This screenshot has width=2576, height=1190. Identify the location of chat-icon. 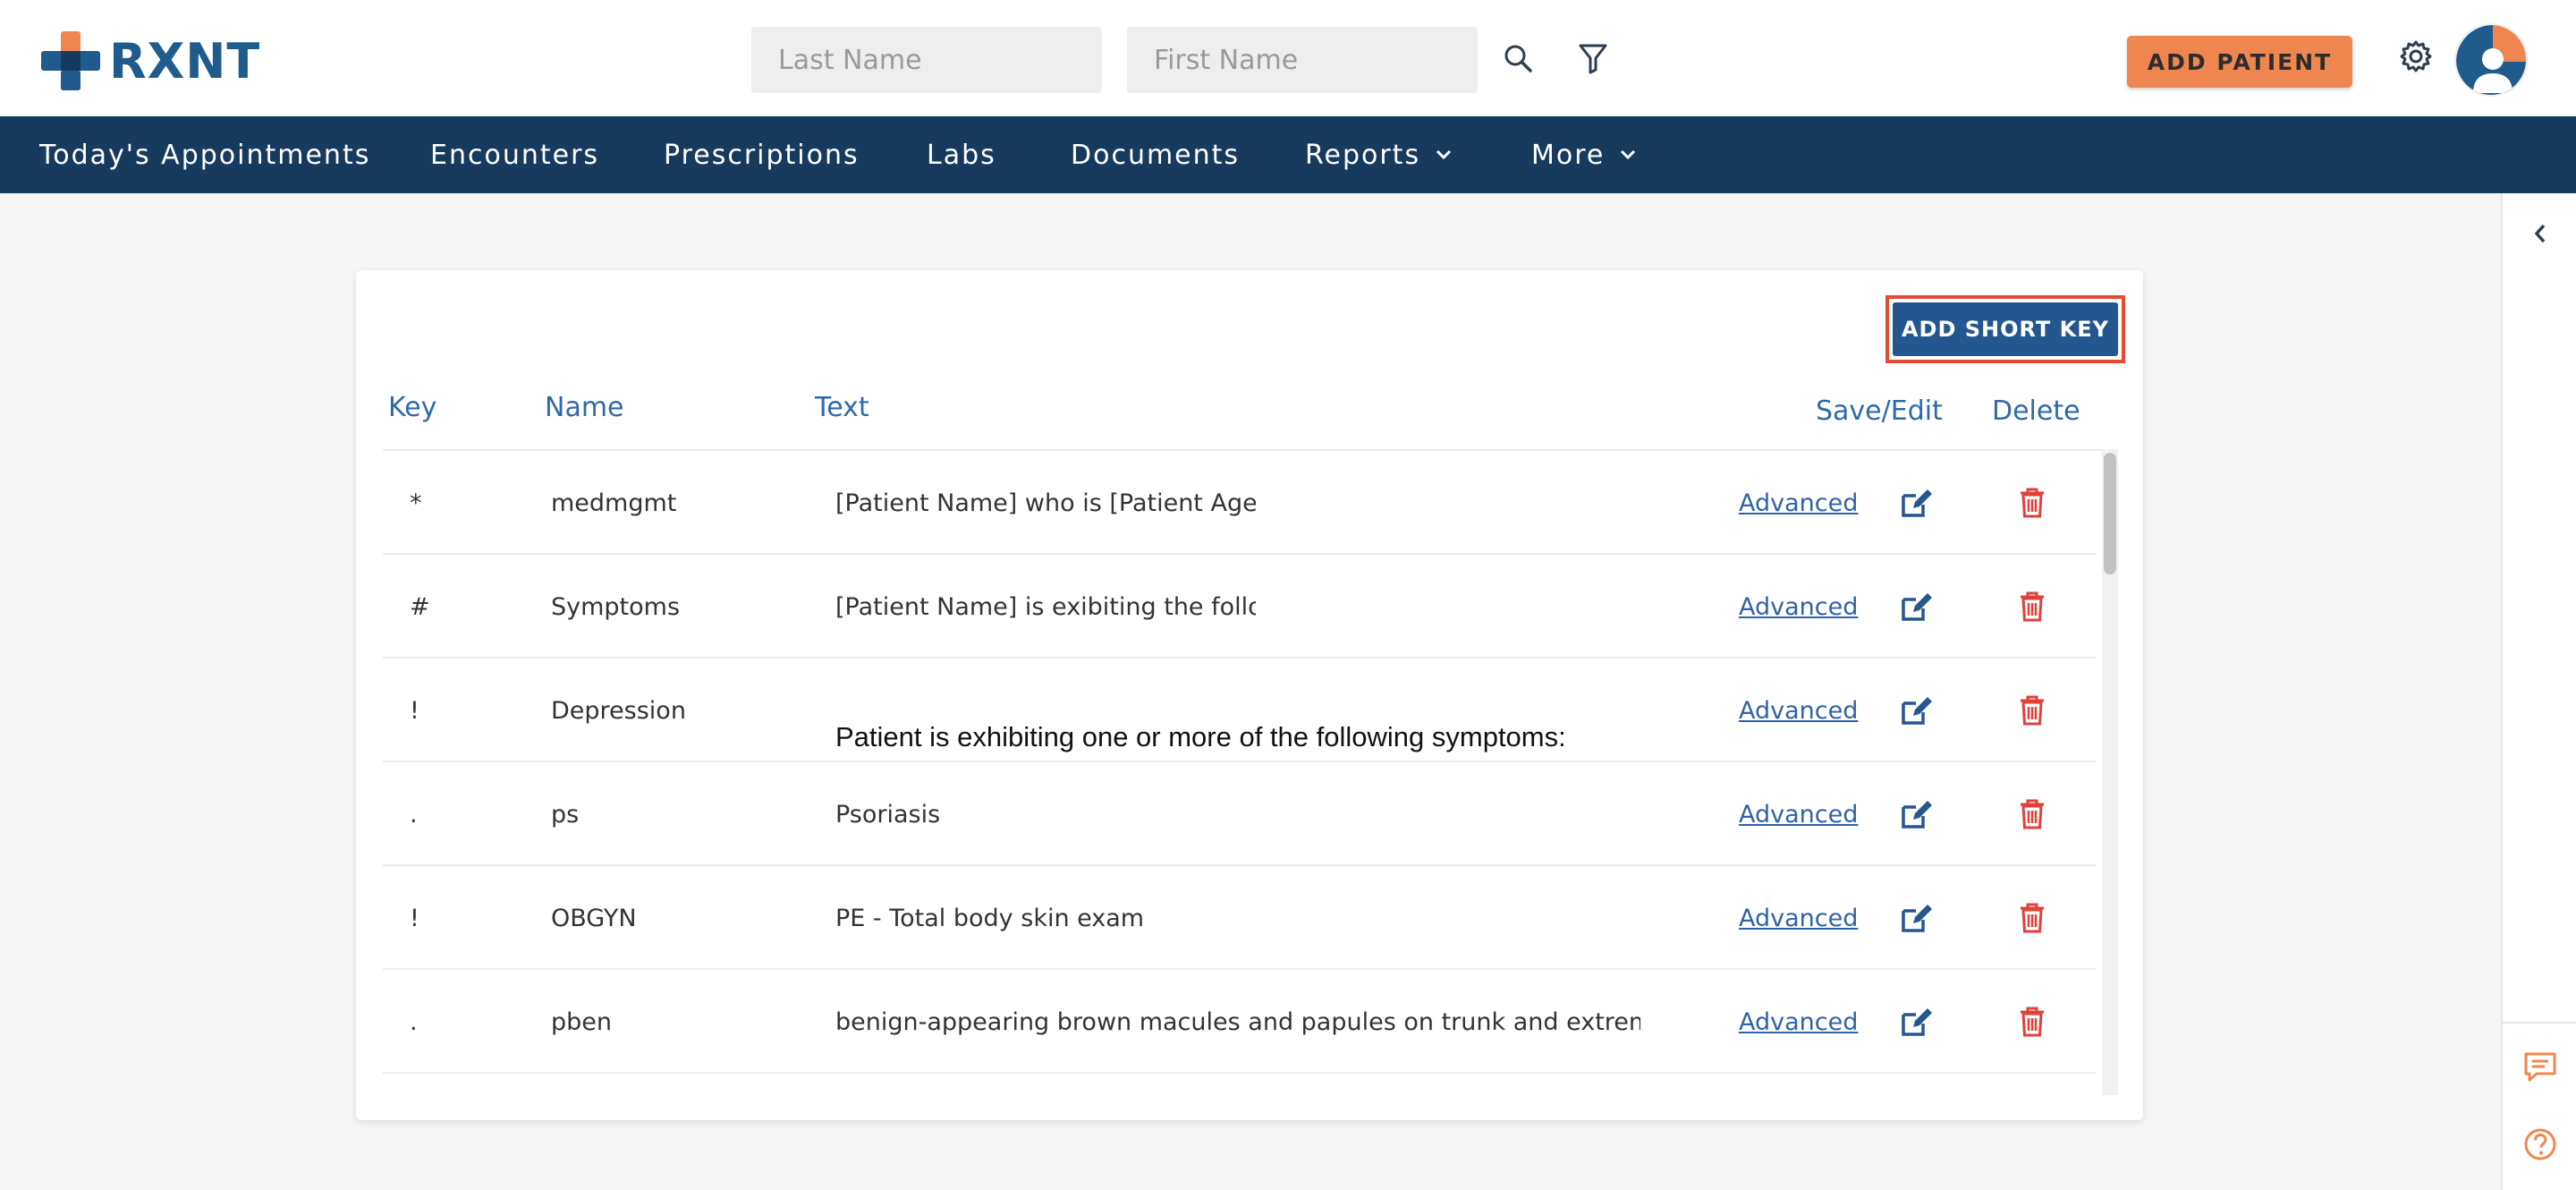
(2539, 1067).